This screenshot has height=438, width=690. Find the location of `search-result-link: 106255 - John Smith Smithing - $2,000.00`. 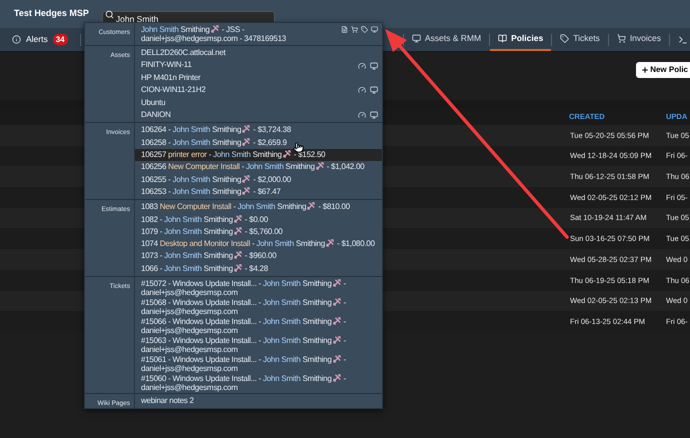

search-result-link: 106255 - John Smith Smithing - $2,000.00 is located at coordinates (258, 180).